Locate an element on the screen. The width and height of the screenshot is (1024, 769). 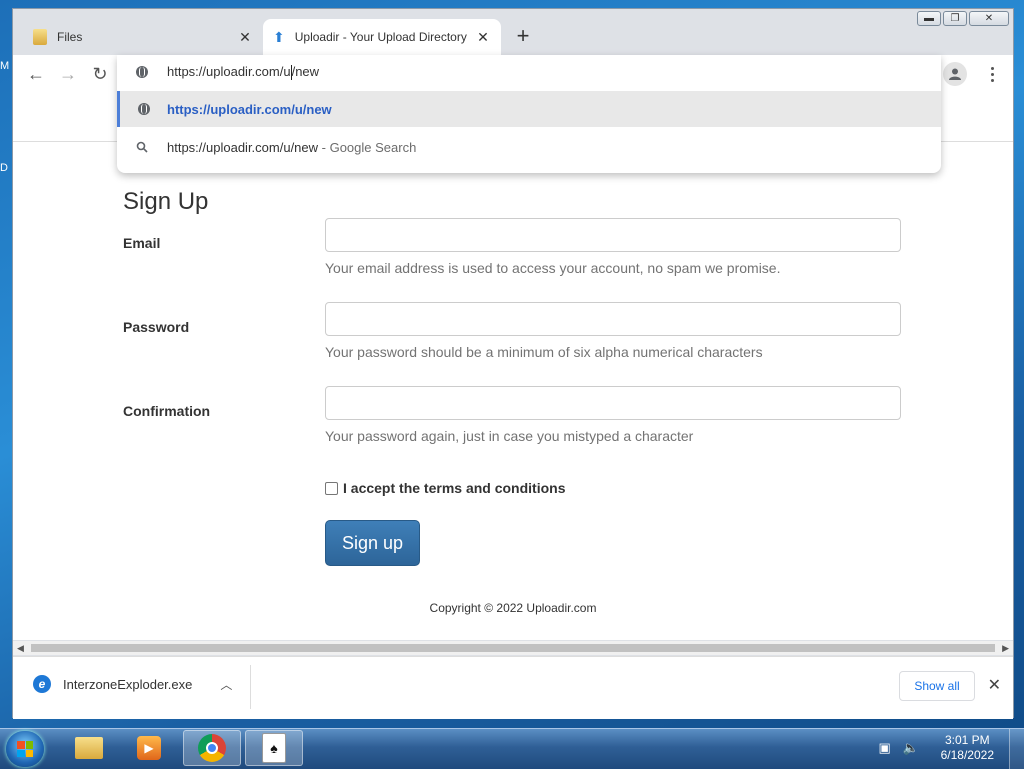
confirmation-field is located at coordinates (613, 403).